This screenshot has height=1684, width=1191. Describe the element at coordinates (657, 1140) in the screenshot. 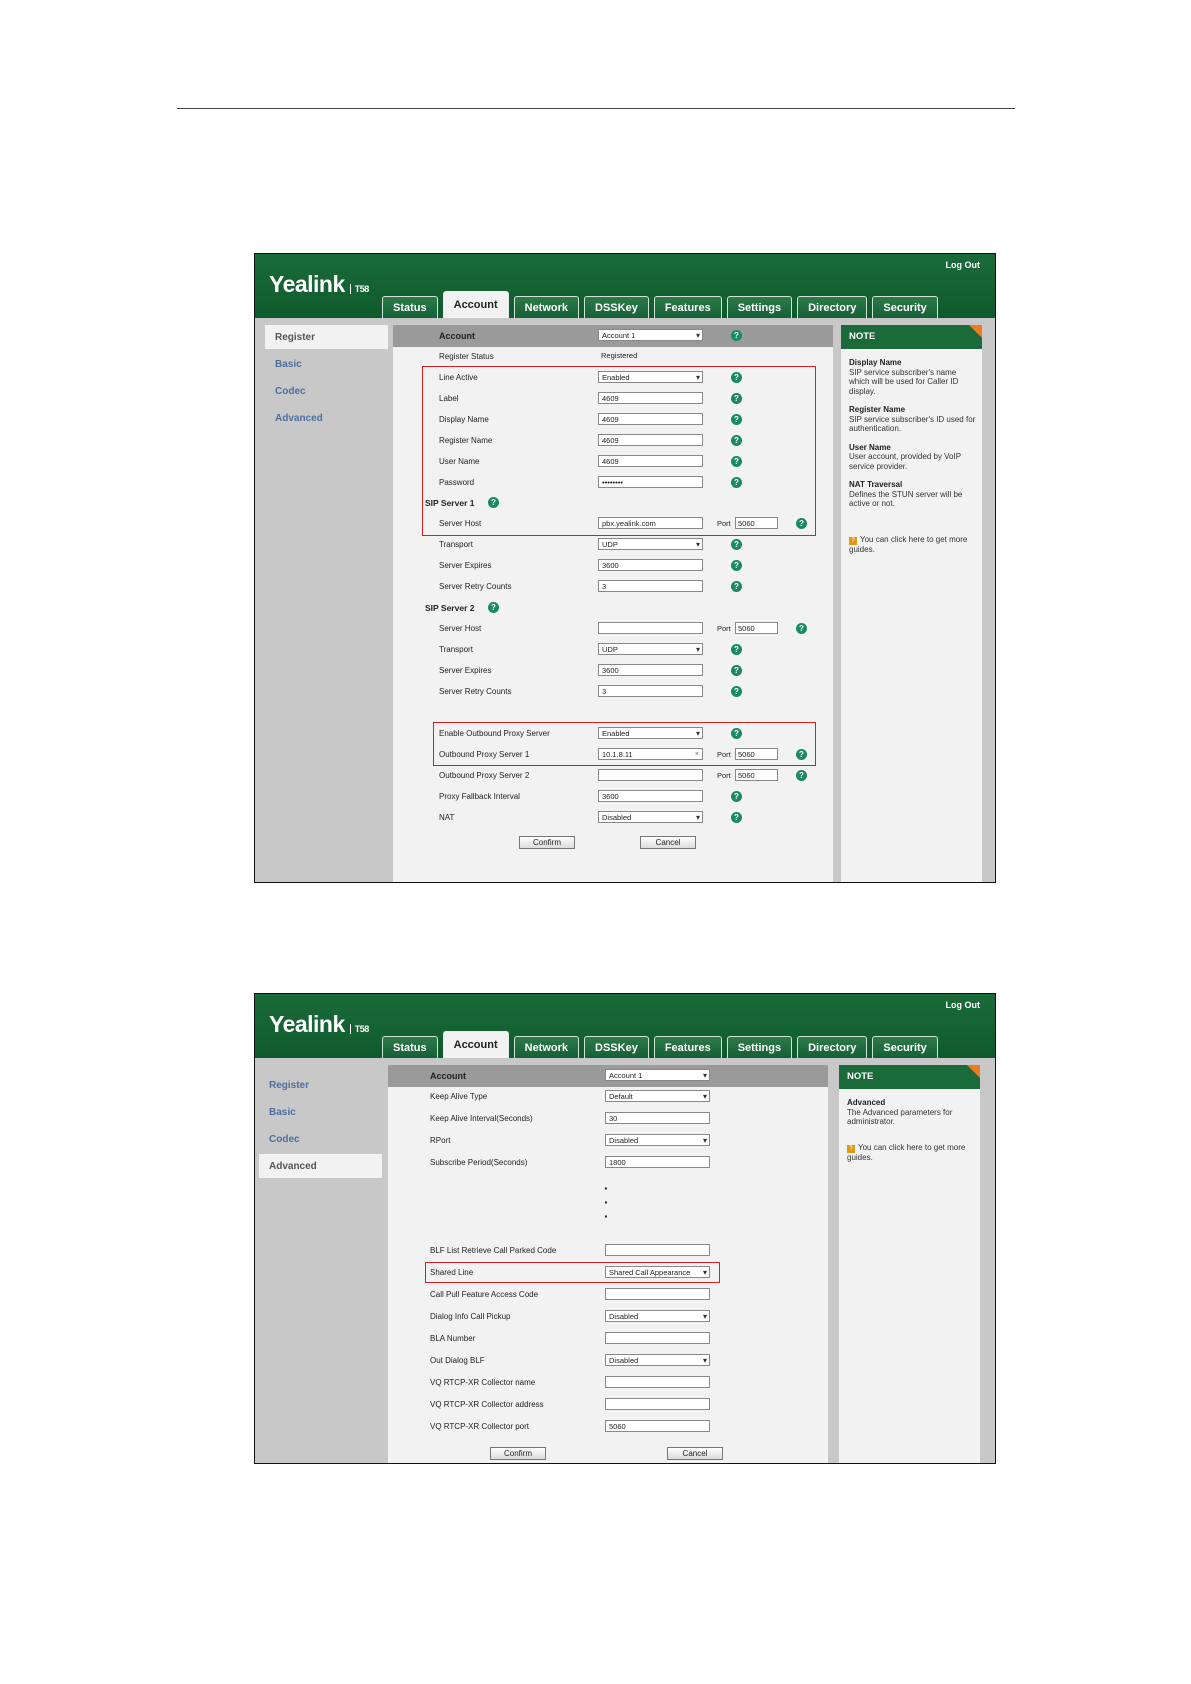

I see `rport-select: Disabled` at that location.